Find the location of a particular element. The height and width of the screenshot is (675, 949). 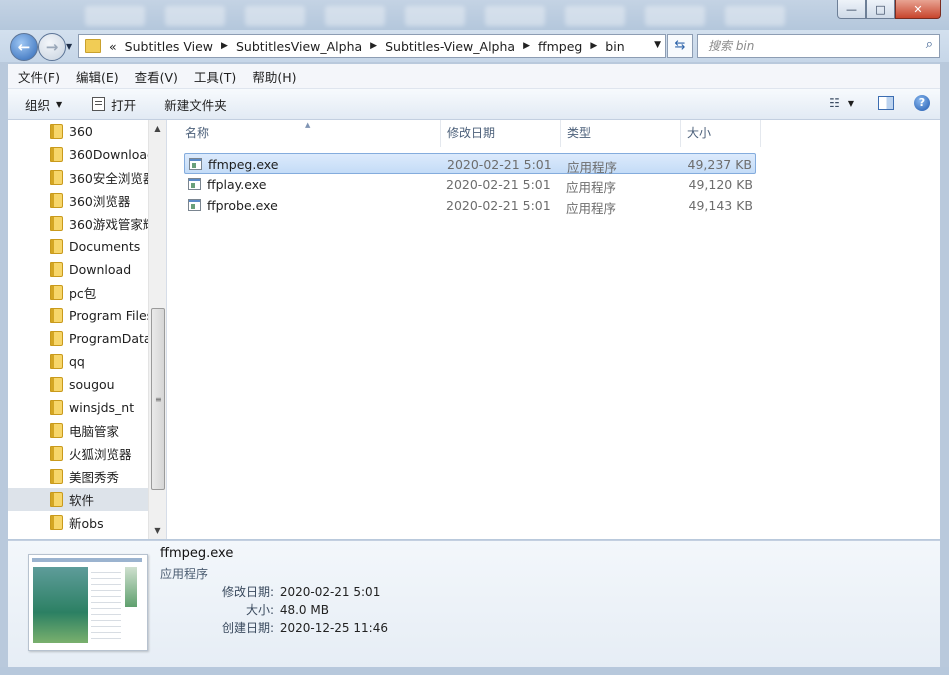

close-button: ✕ is located at coordinates (918, 9).